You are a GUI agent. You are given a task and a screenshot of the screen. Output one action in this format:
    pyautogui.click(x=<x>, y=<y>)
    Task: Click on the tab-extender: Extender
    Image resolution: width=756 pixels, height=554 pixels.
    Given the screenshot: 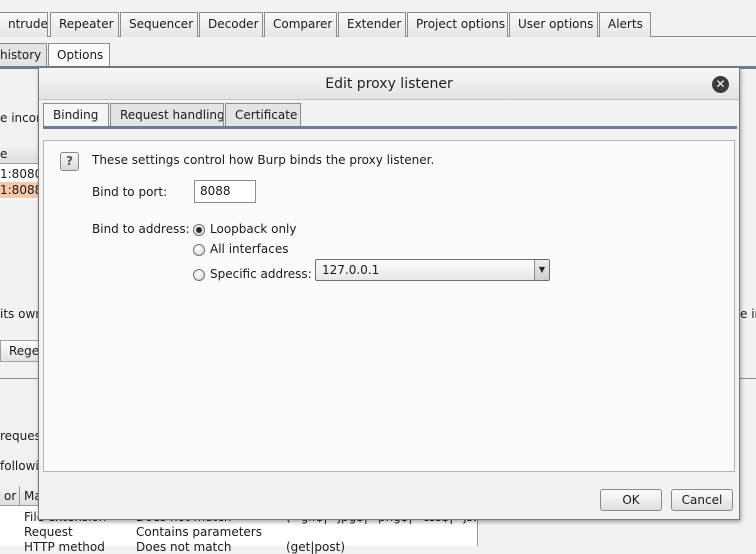 What is the action you would take?
    pyautogui.click(x=372, y=24)
    